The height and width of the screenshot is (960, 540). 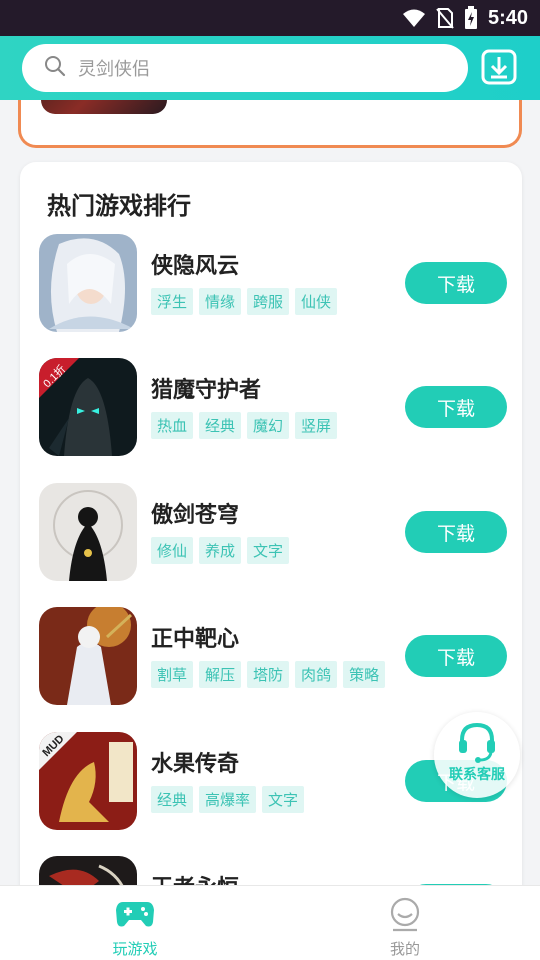 What do you see at coordinates (471, 18) in the screenshot?
I see `battery-charging-icon` at bounding box center [471, 18].